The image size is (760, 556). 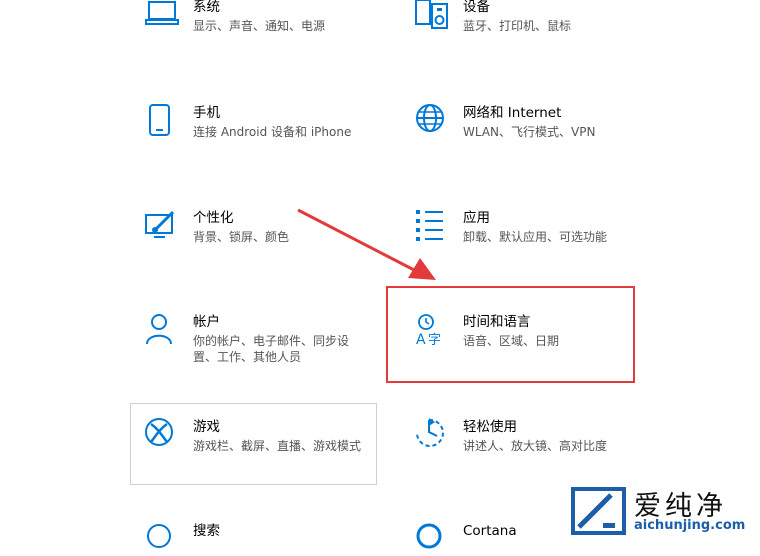 What do you see at coordinates (257, 438) in the screenshot?
I see `tile-gaming: 游戏 游戏栏、截屏、直播、游戏模式` at bounding box center [257, 438].